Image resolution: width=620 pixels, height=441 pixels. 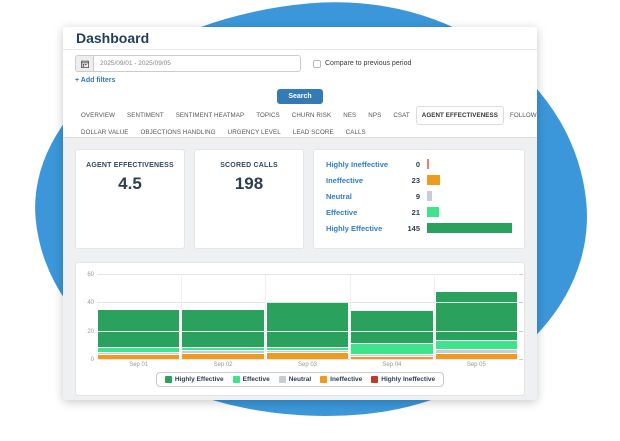 I want to click on tab-urgency-level: URGENCY LEVEL, so click(x=254, y=132).